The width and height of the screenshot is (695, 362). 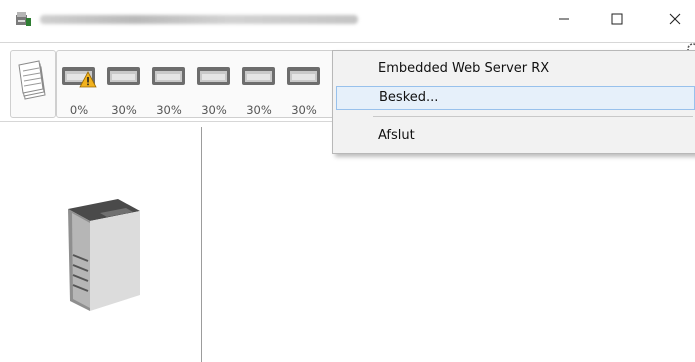 I want to click on menu-item-label: Afslut, so click(x=396, y=135).